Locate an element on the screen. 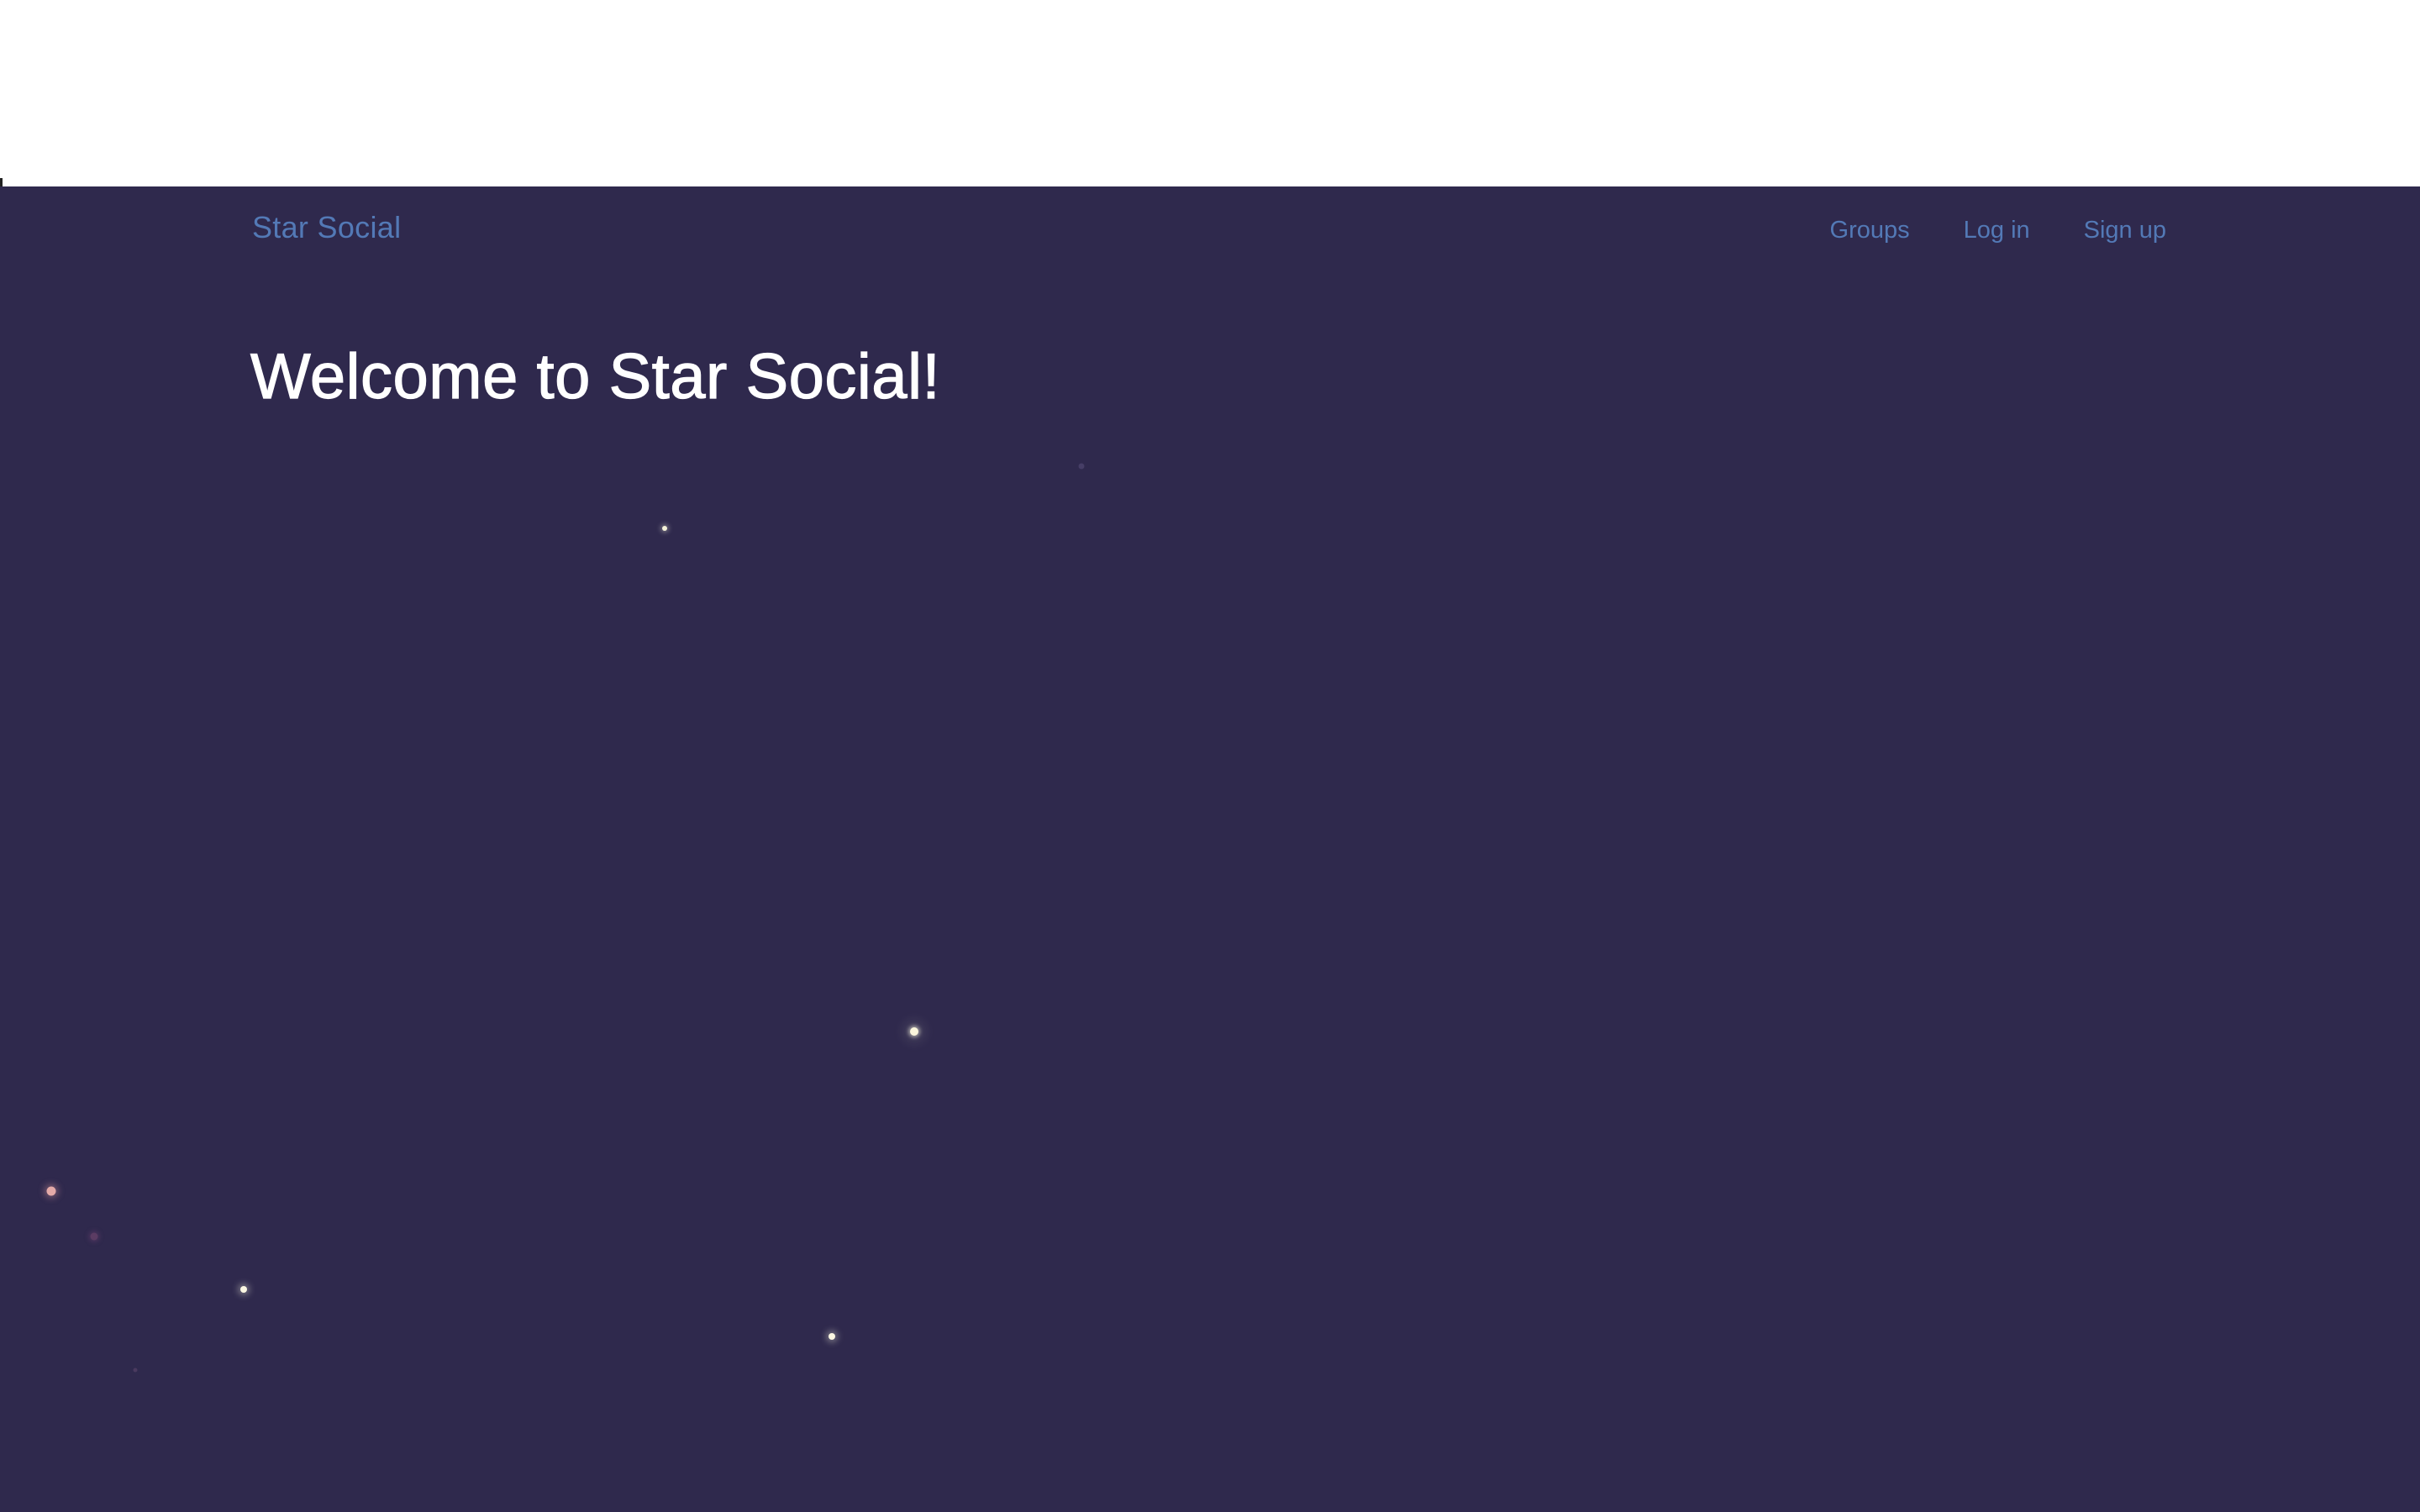  nav-link-signup: Sign up is located at coordinates (2125, 230).